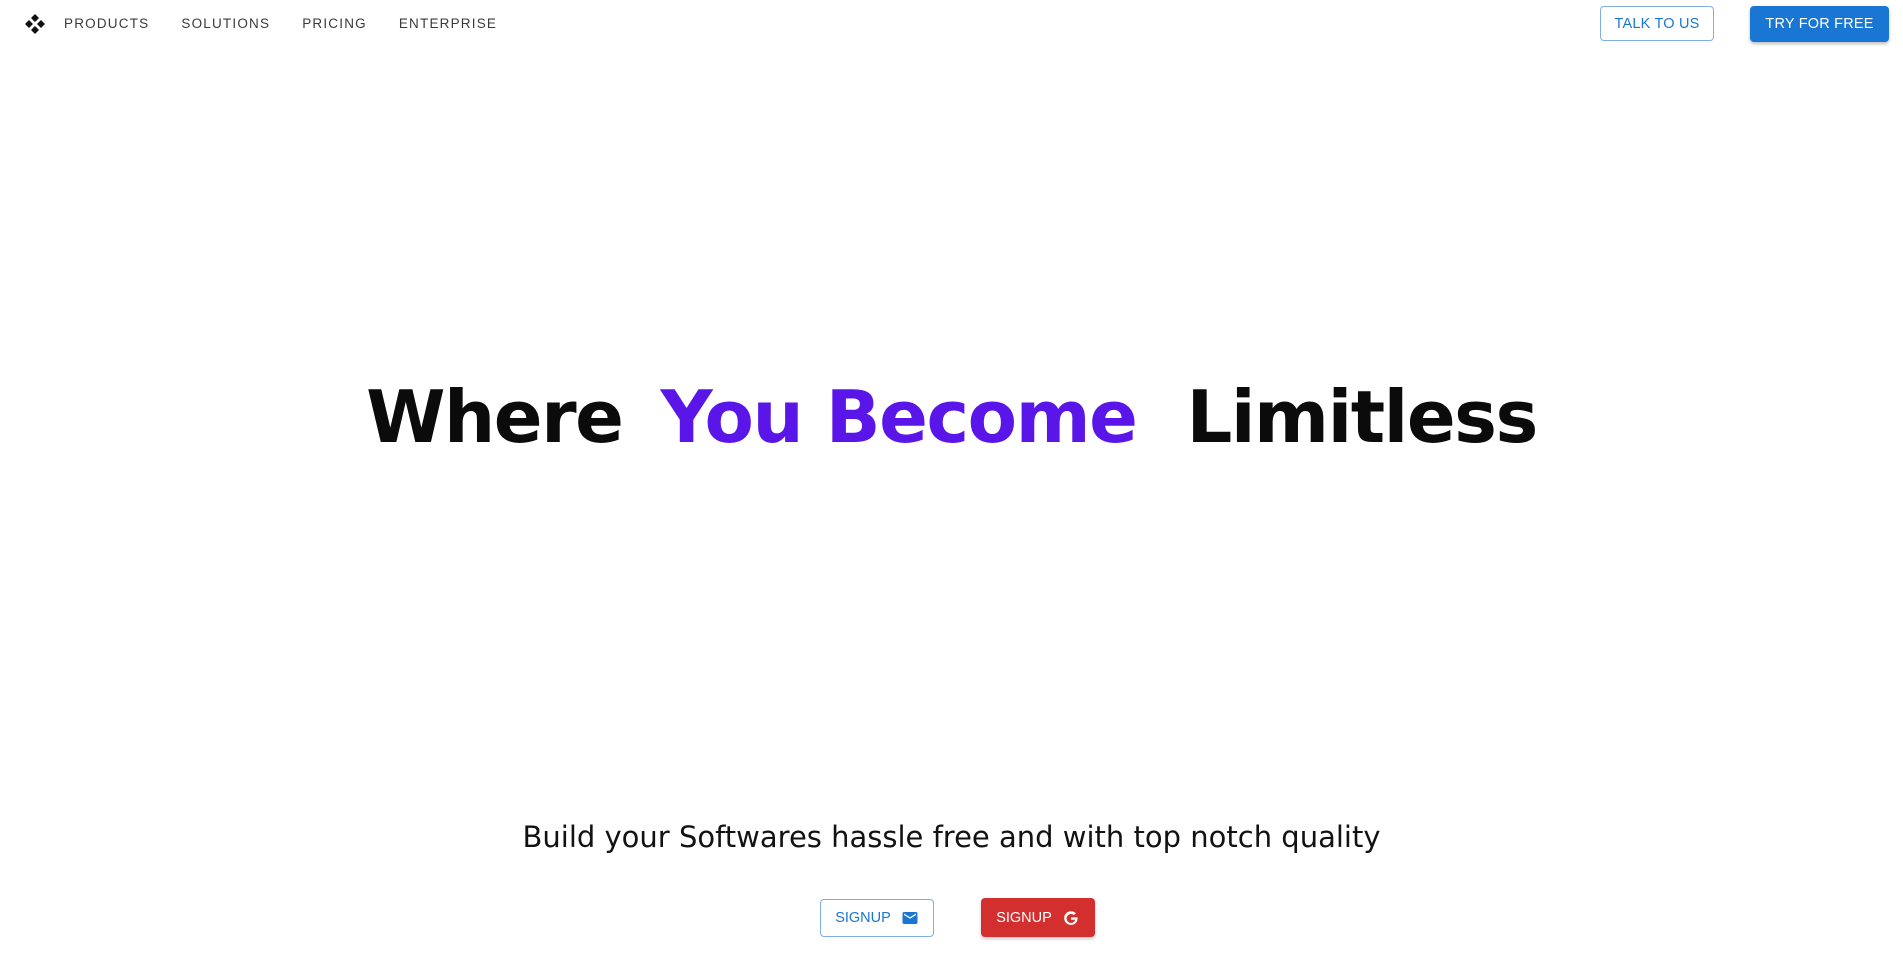  What do you see at coordinates (1070, 917) in the screenshot?
I see `google-icon` at bounding box center [1070, 917].